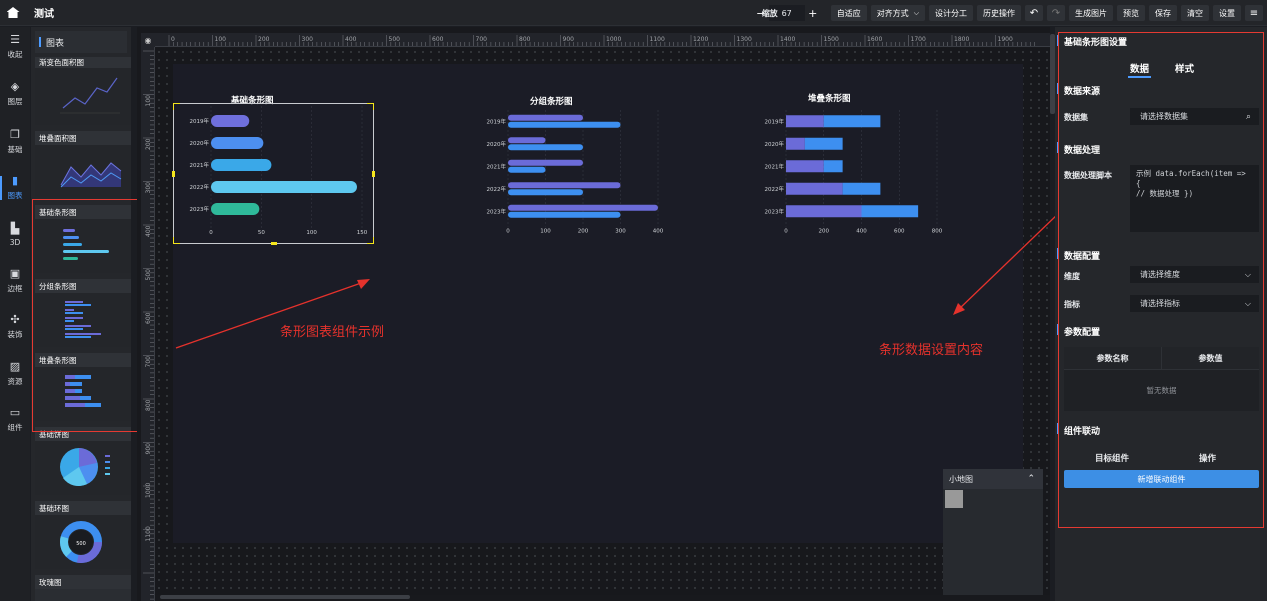 This screenshot has height=601, width=1267. What do you see at coordinates (285, 597) in the screenshot?
I see `horizontal-scrollbar` at bounding box center [285, 597].